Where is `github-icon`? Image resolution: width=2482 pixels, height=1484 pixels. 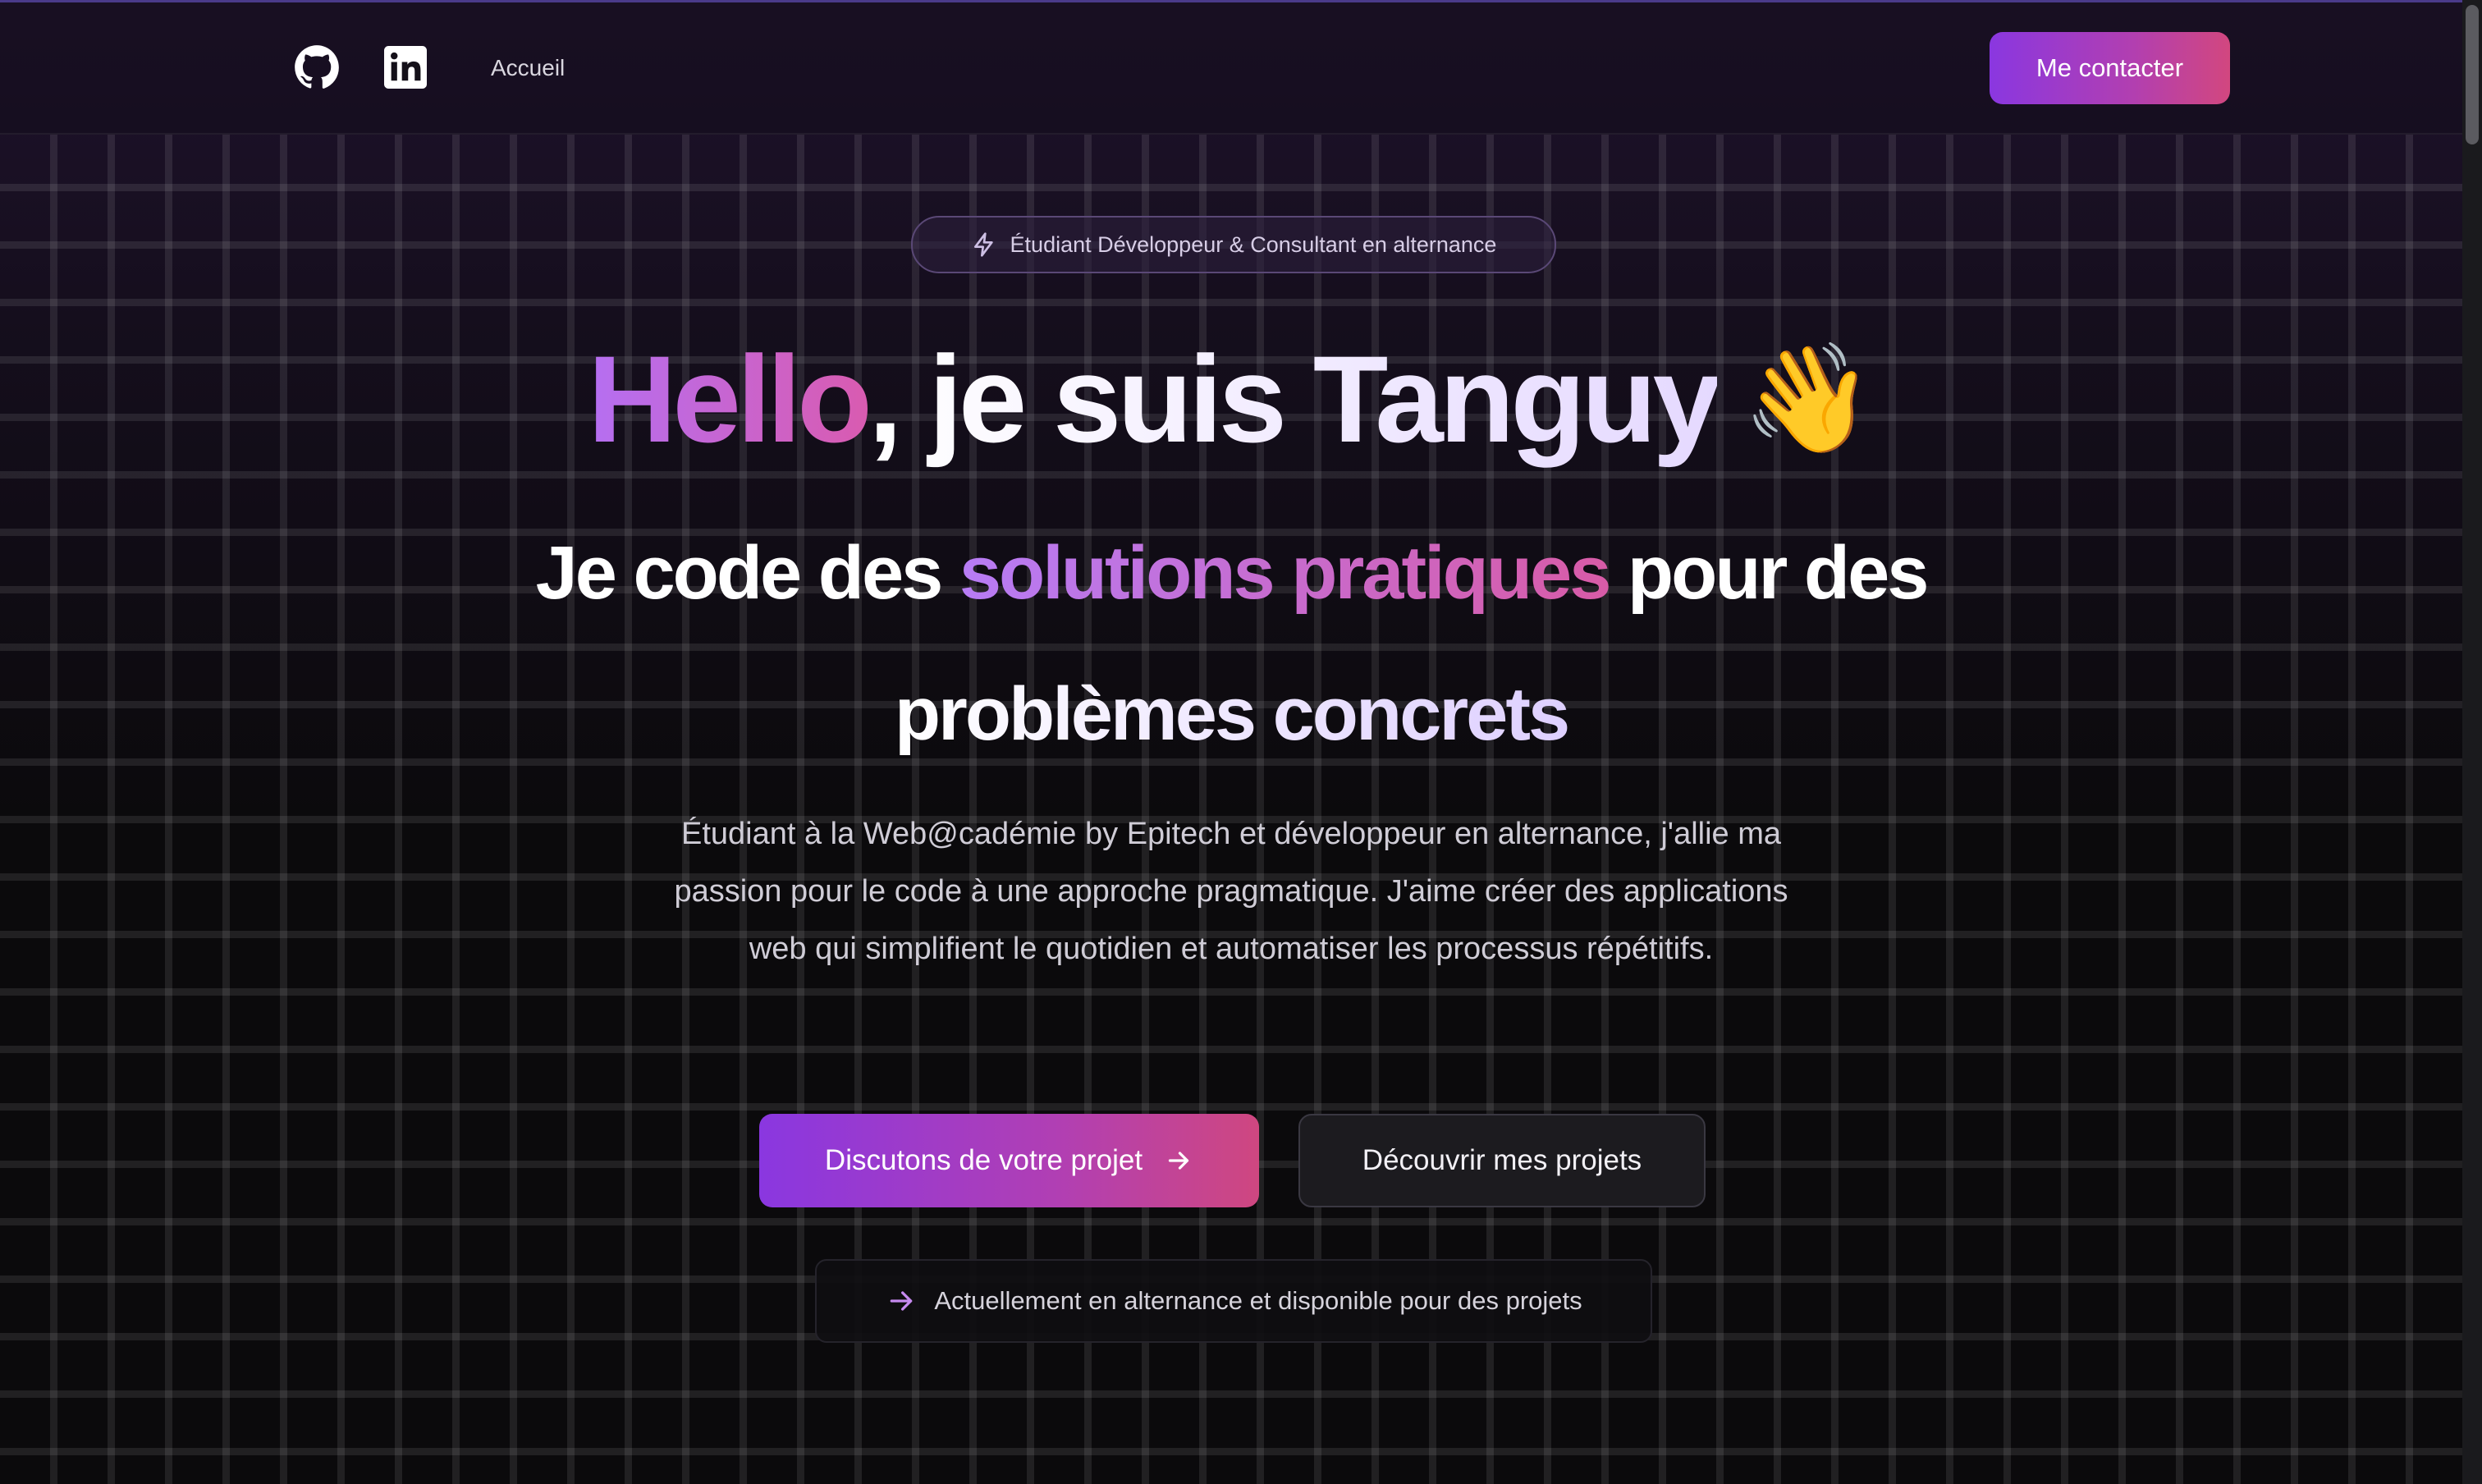 github-icon is located at coordinates (317, 67).